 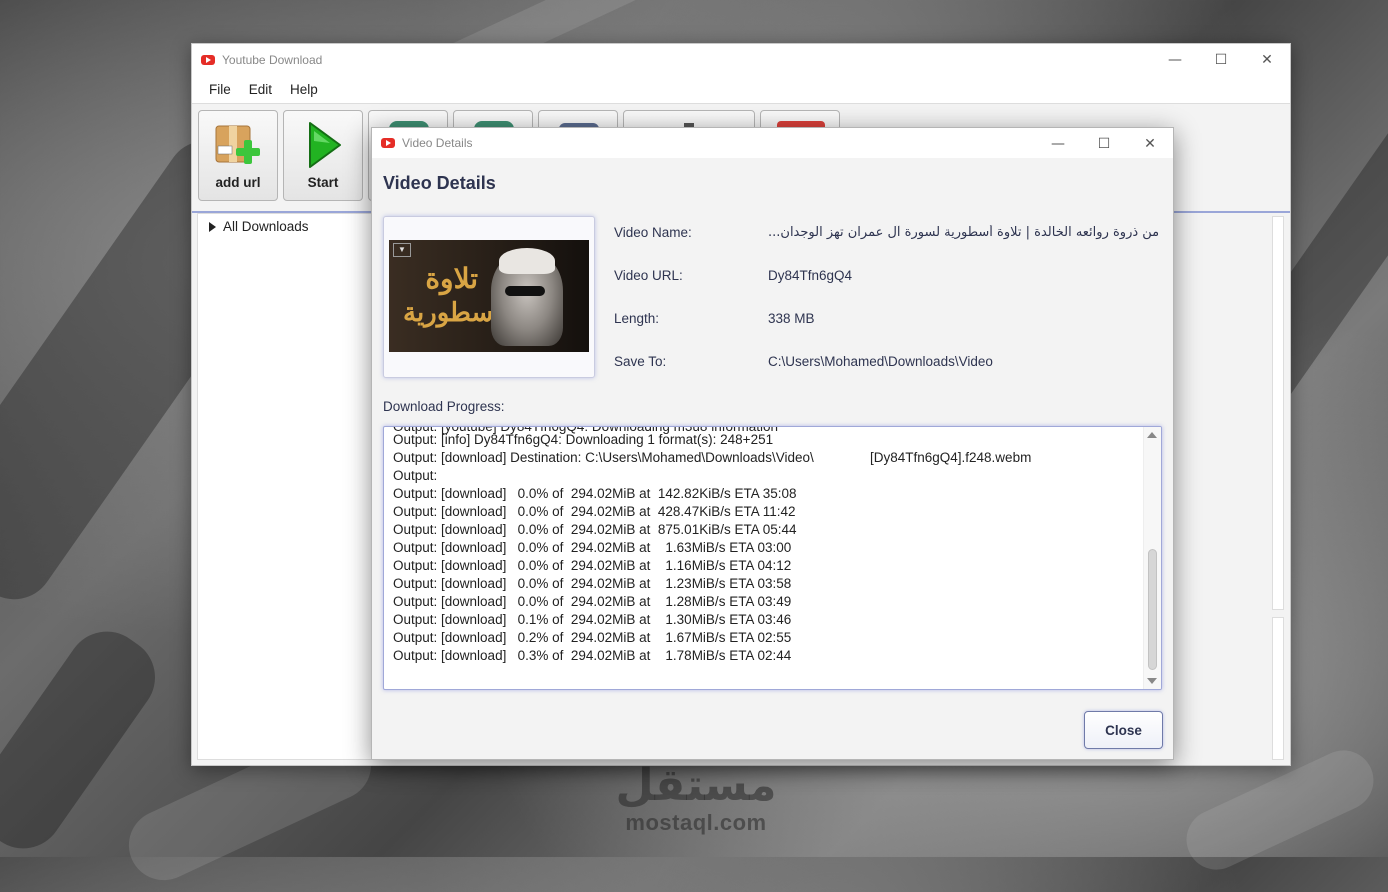 I want to click on close-button: Close, so click(x=1123, y=730).